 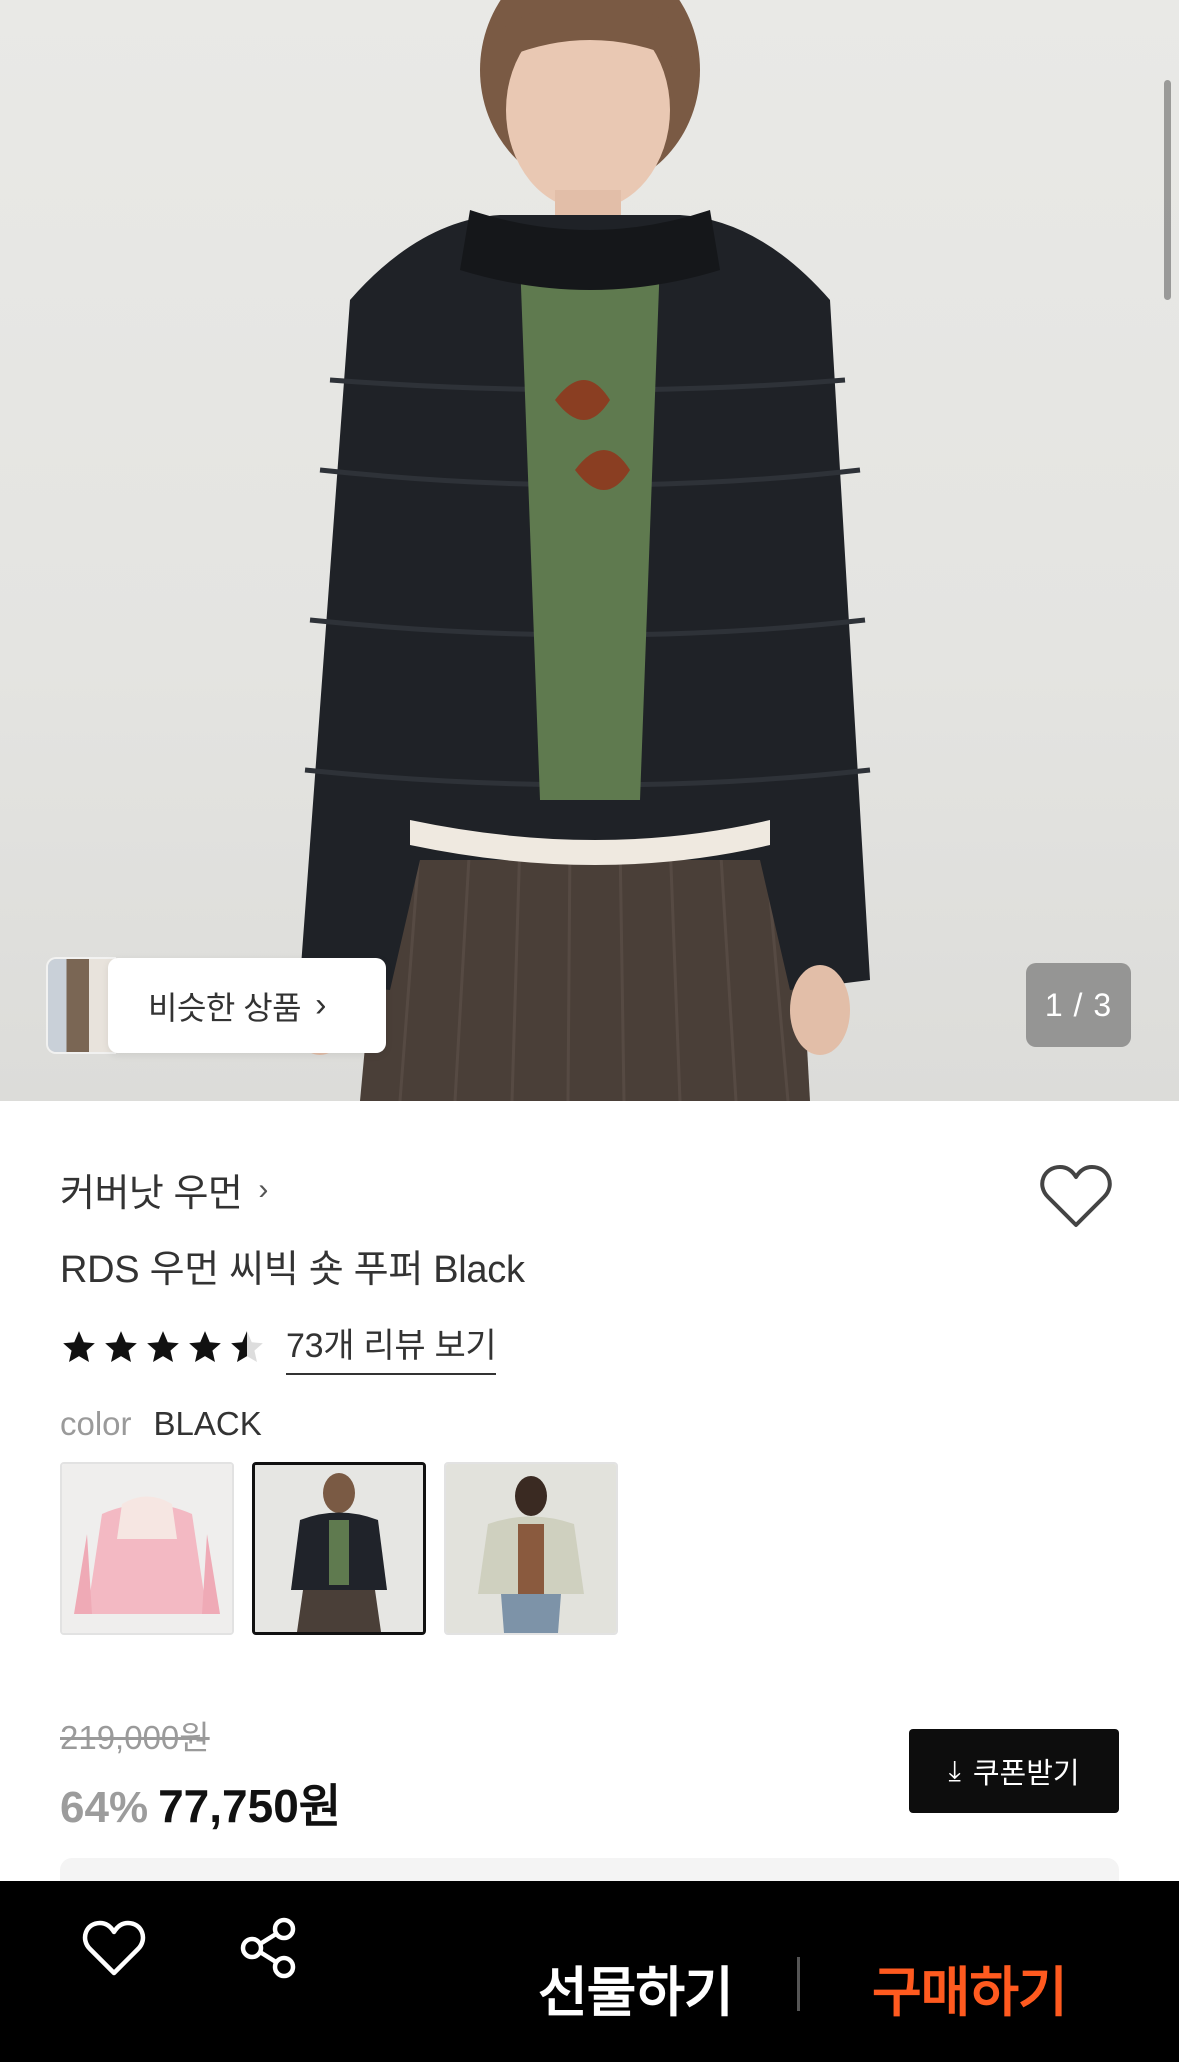 I want to click on rating-row: 73개 리뷰 보기, so click(x=278, y=1346).